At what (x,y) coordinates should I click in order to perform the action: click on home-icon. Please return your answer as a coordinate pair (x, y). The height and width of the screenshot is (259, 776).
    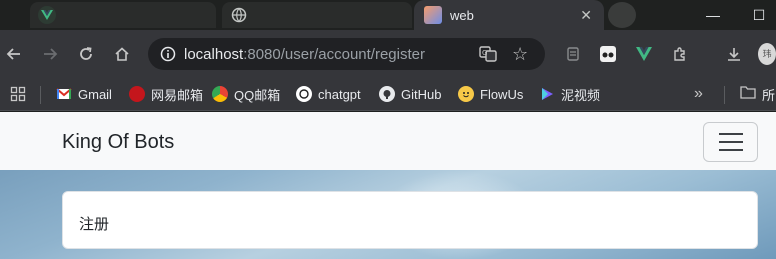
    Looking at the image, I should click on (122, 54).